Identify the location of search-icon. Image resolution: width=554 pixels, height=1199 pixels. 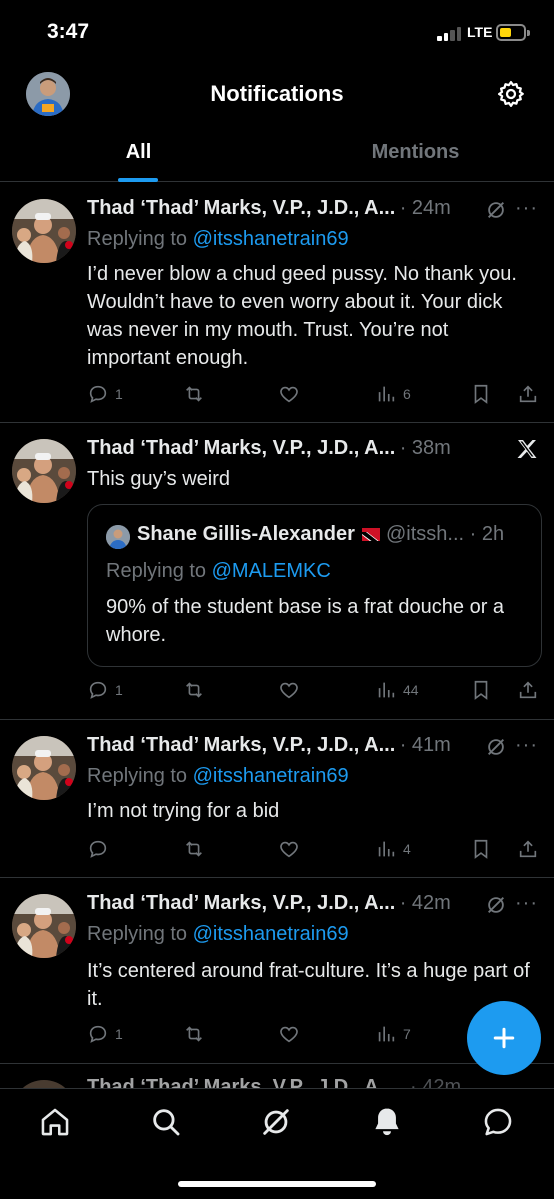
(166, 1122).